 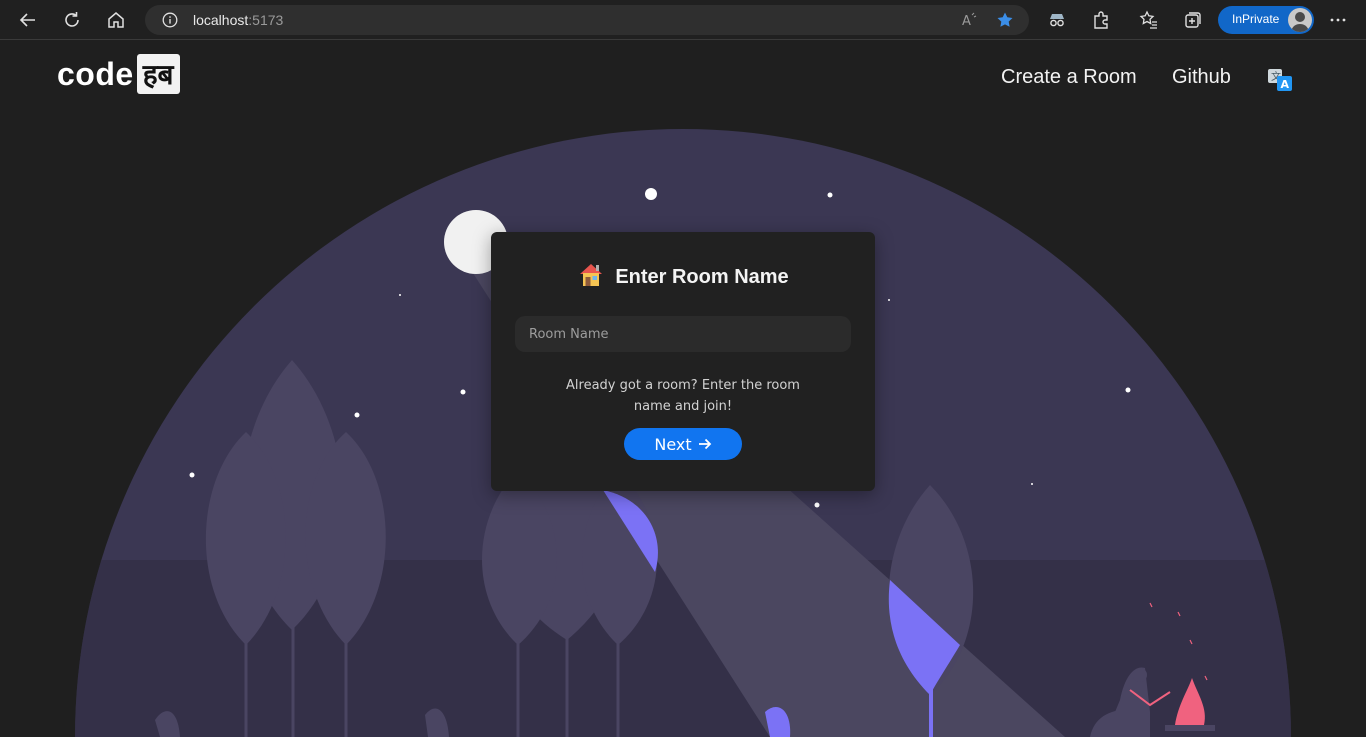 What do you see at coordinates (1201, 77) in the screenshot?
I see `nav-github-link: Github` at bounding box center [1201, 77].